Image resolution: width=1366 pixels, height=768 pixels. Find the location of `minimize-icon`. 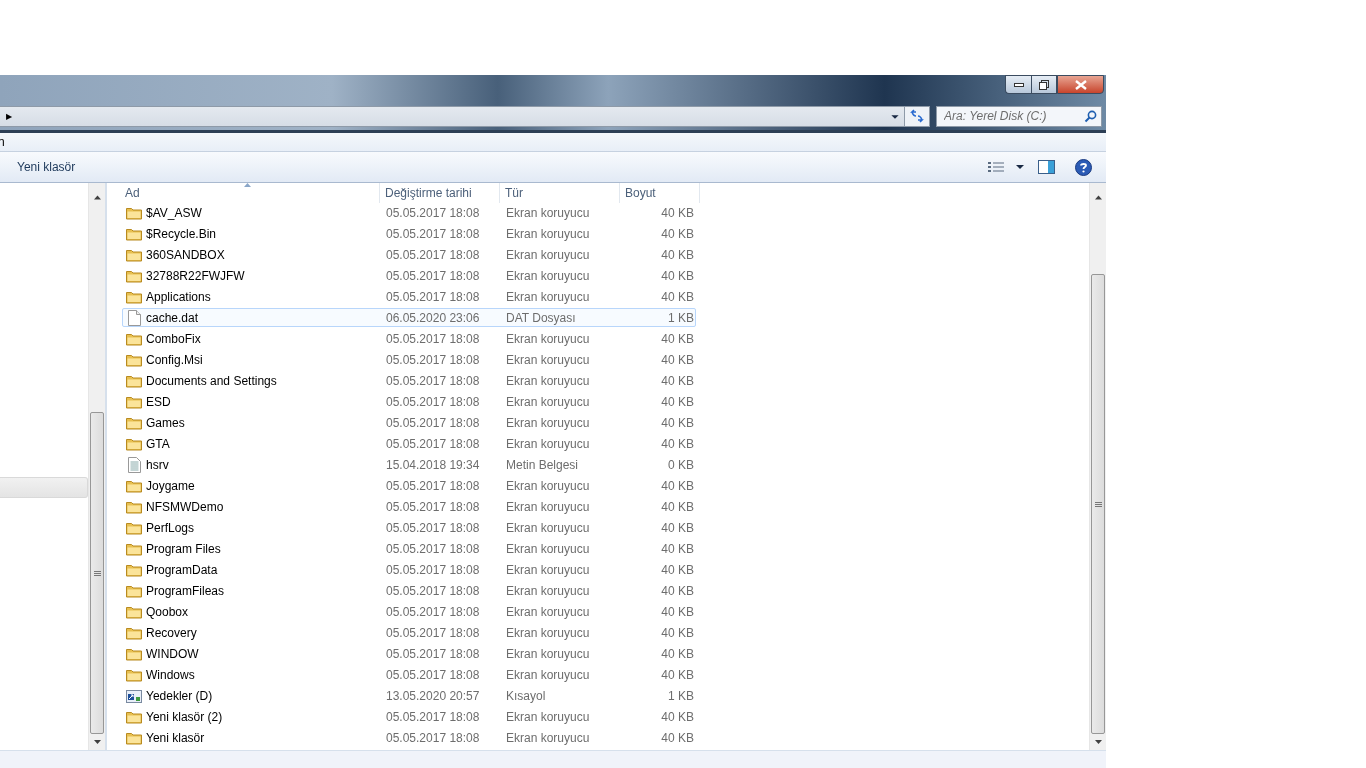

minimize-icon is located at coordinates (1018, 84).